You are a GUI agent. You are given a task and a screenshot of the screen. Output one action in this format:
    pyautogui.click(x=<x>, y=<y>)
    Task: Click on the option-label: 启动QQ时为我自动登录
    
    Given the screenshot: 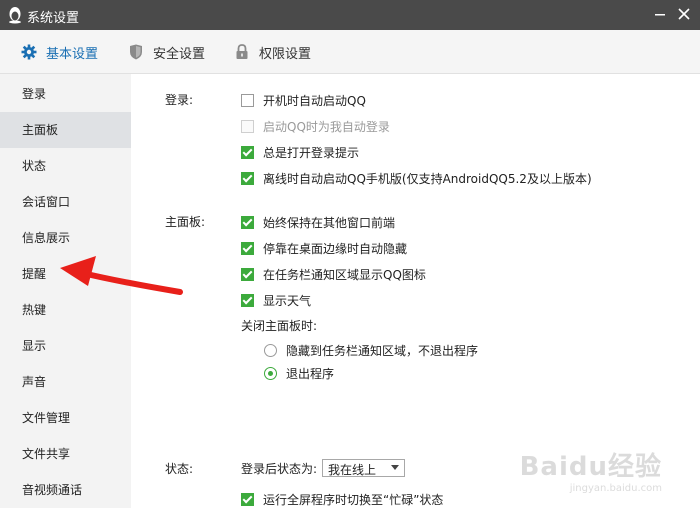 What is the action you would take?
    pyautogui.click(x=326, y=126)
    